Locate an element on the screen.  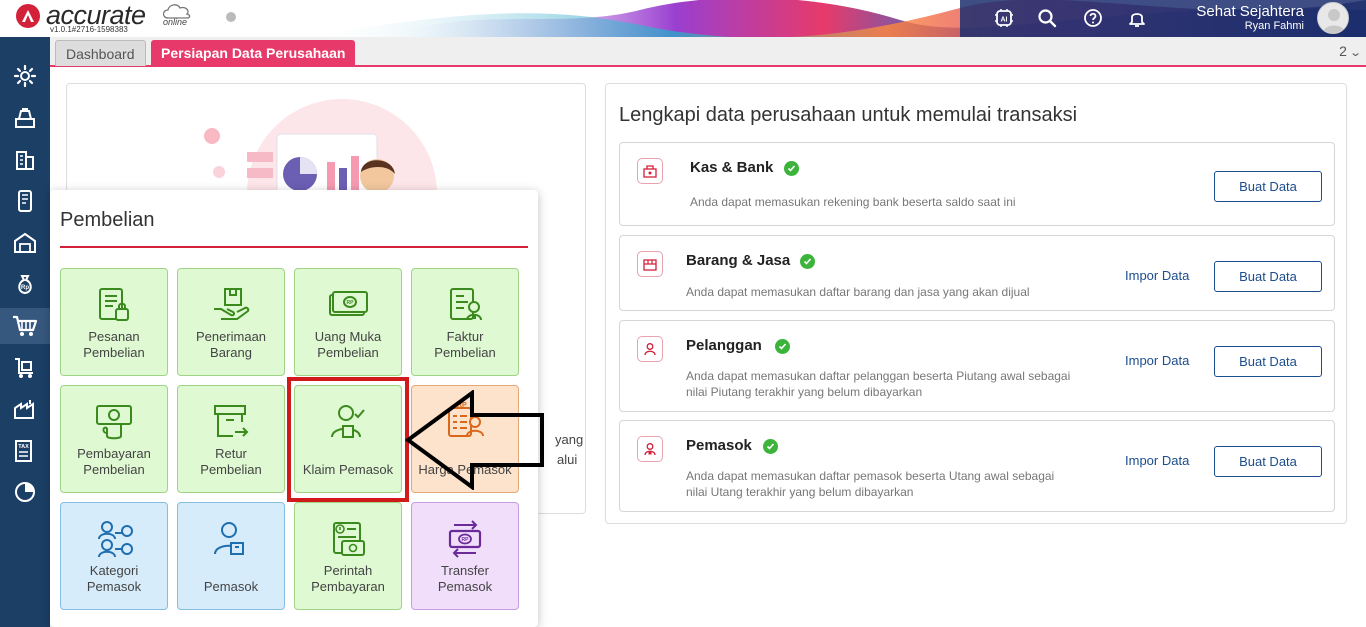
payment-icon is located at coordinates (114, 422).